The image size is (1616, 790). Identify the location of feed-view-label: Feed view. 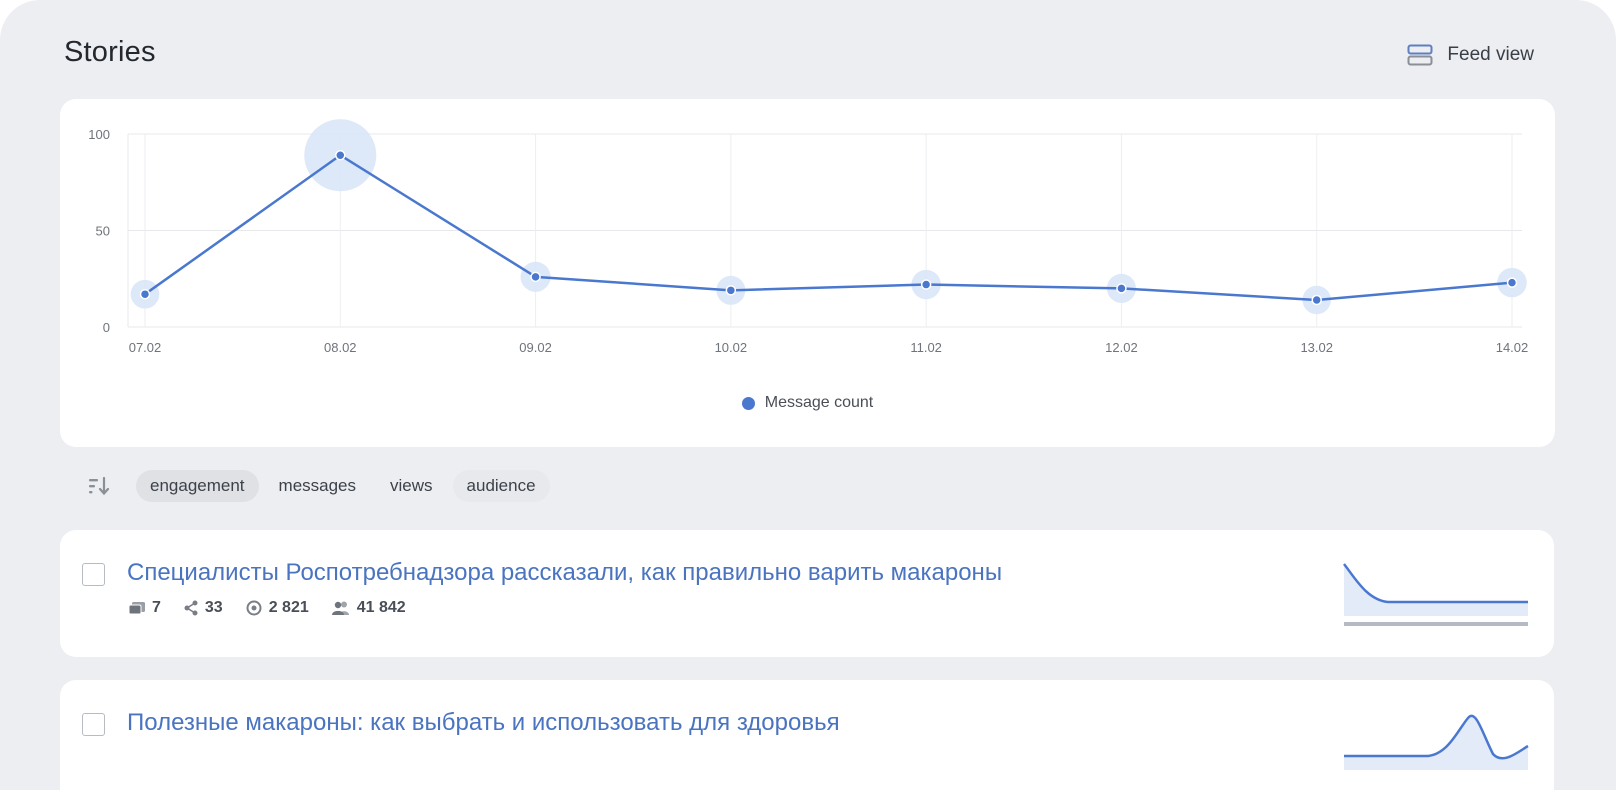
(1490, 54).